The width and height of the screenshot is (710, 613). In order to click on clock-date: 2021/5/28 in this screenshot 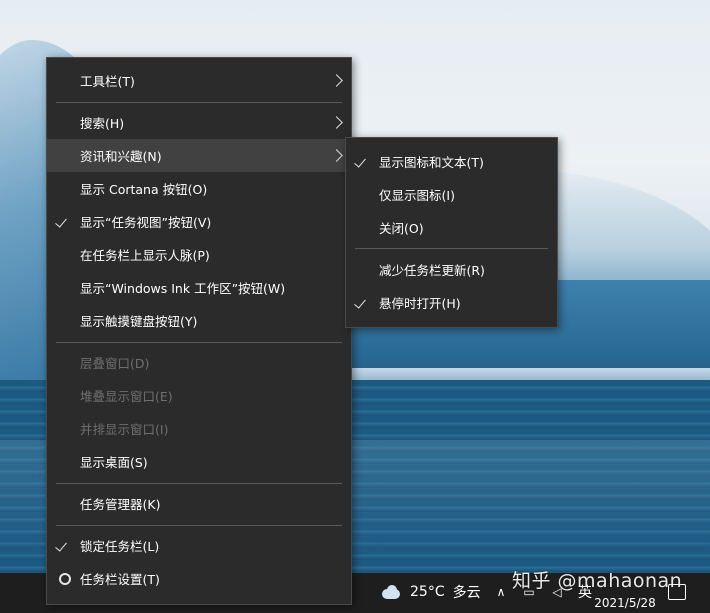, I will do `click(625, 603)`.